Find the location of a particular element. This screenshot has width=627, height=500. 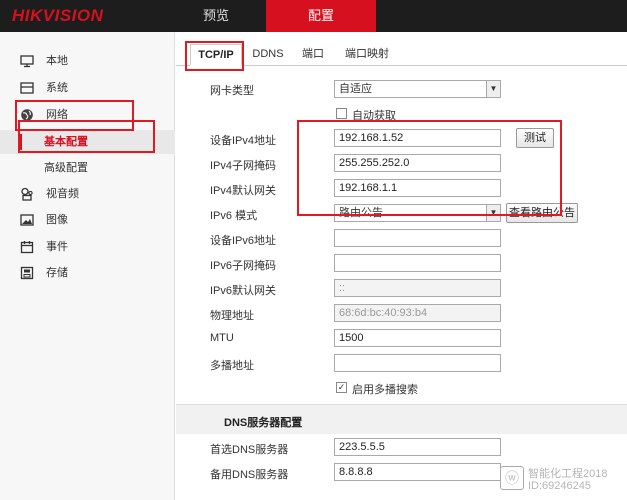

sidebar-item-system: 系统 is located at coordinates (87, 88).